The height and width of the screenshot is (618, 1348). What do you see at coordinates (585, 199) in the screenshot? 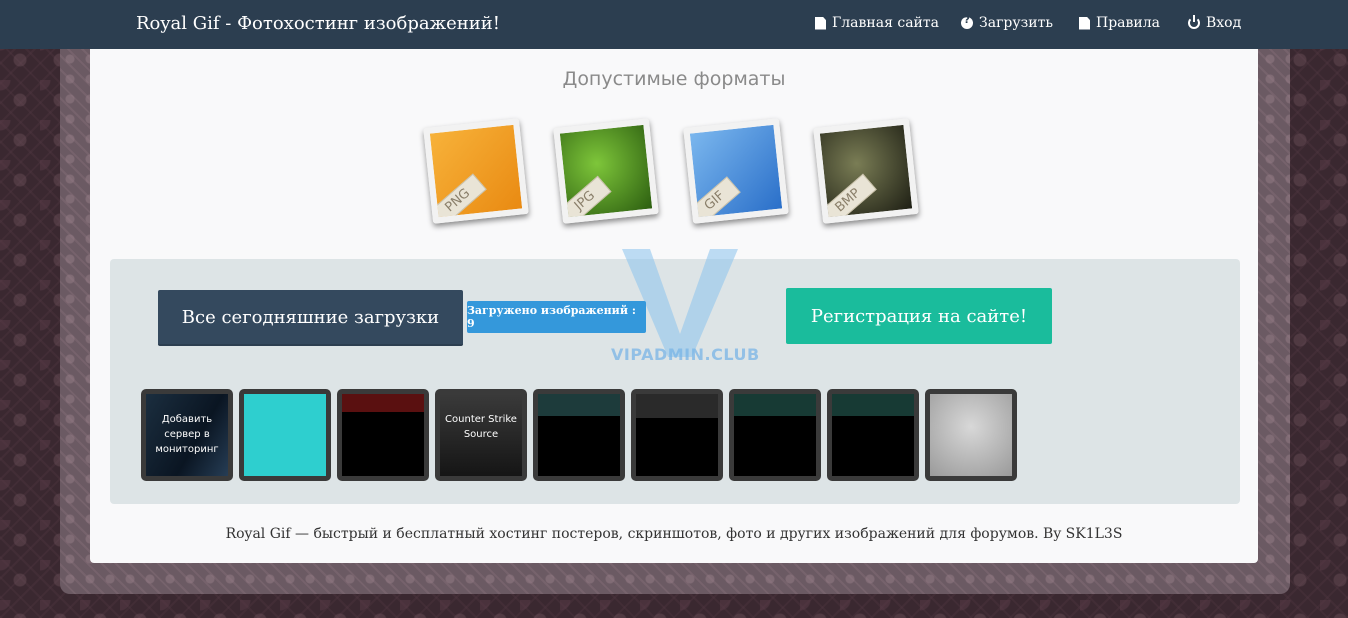
I see `jpg-label: JPG` at bounding box center [585, 199].